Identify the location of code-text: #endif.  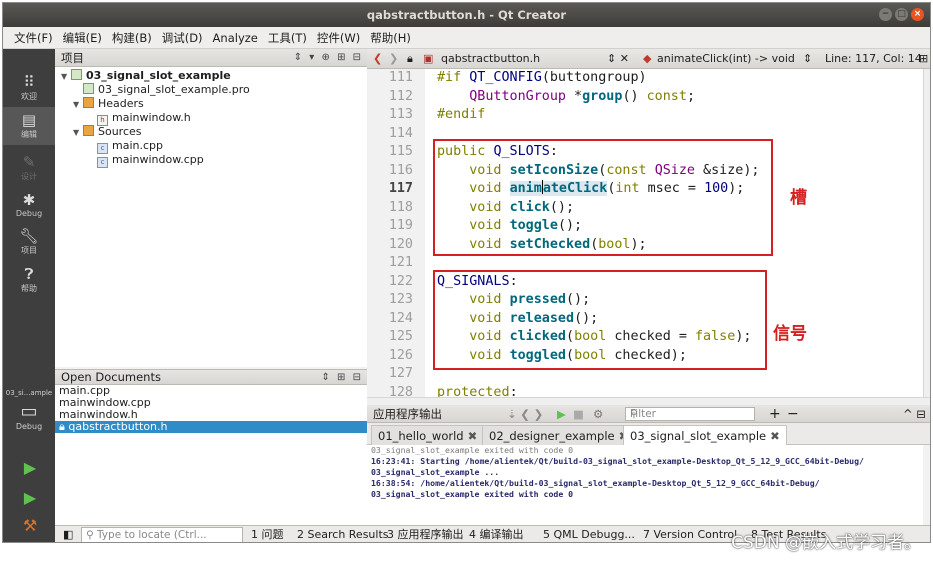
(461, 114).